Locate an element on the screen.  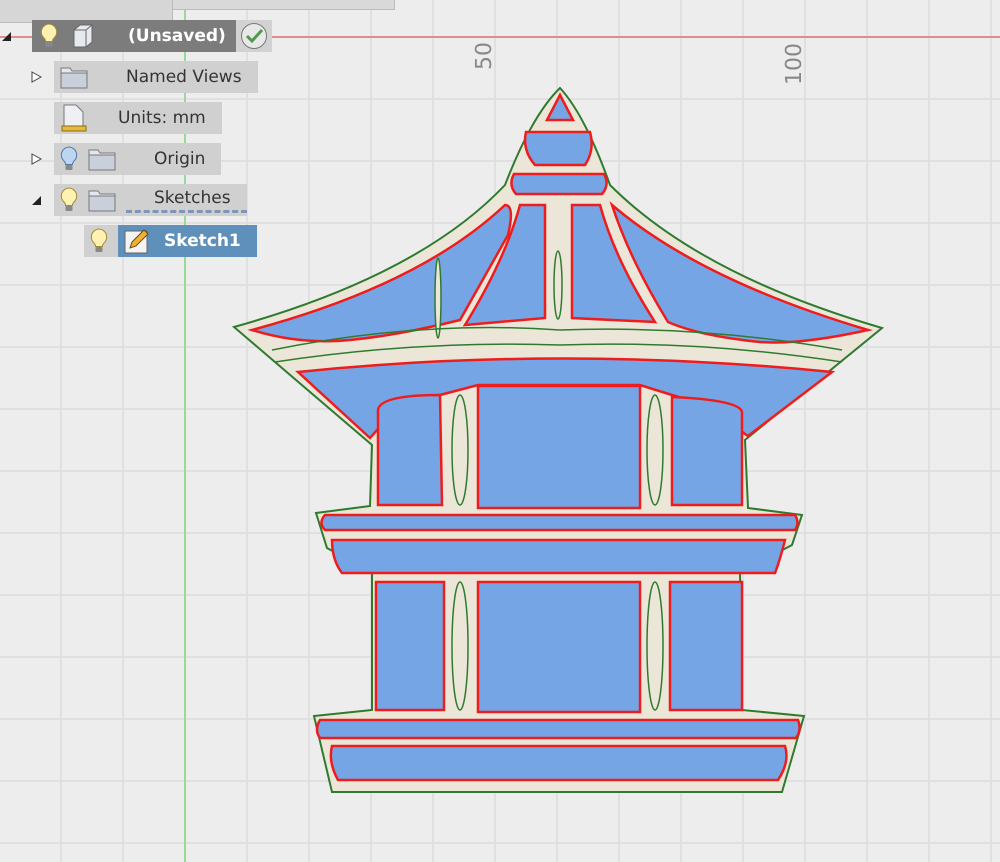
axis-label: 50 is located at coordinates (484, 56).